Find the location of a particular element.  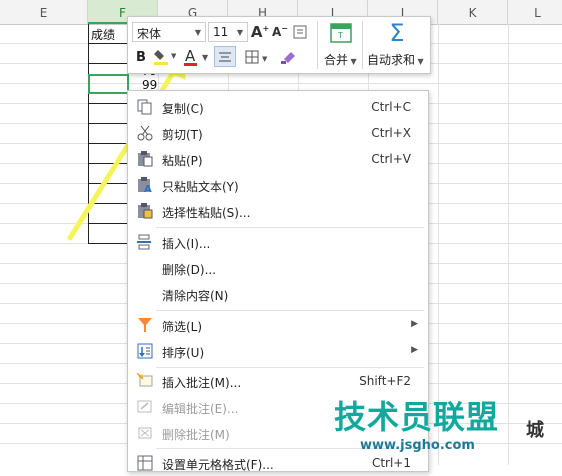

menu-item-copy: 复制(C) Ctrl+C is located at coordinates (278, 107).